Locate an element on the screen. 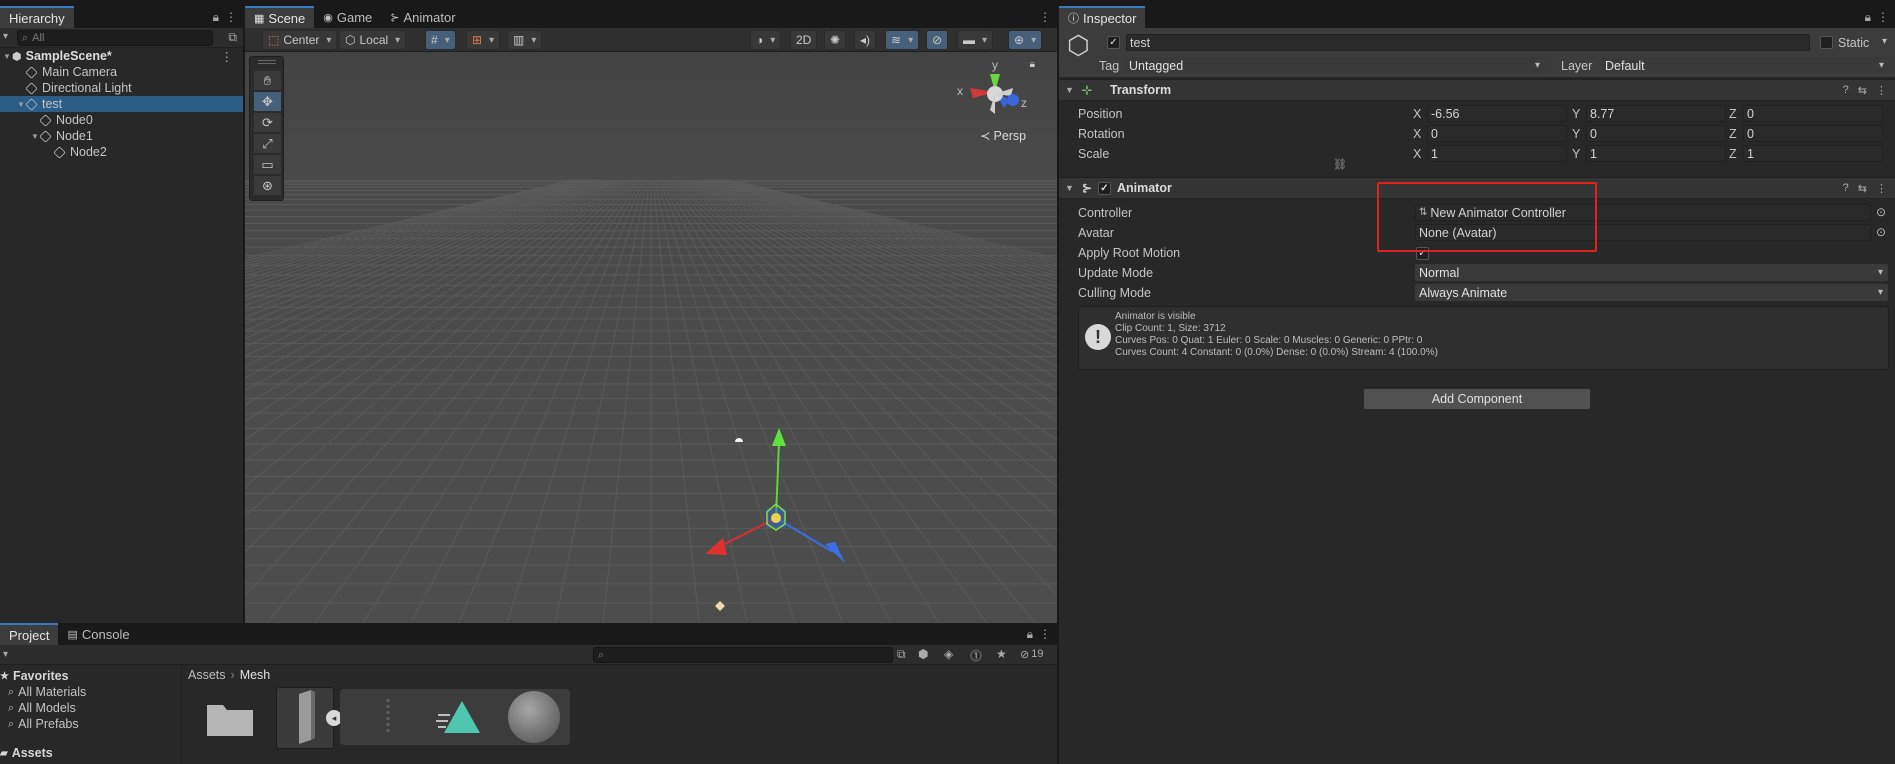  add-component-button: Add Component is located at coordinates (1477, 399).